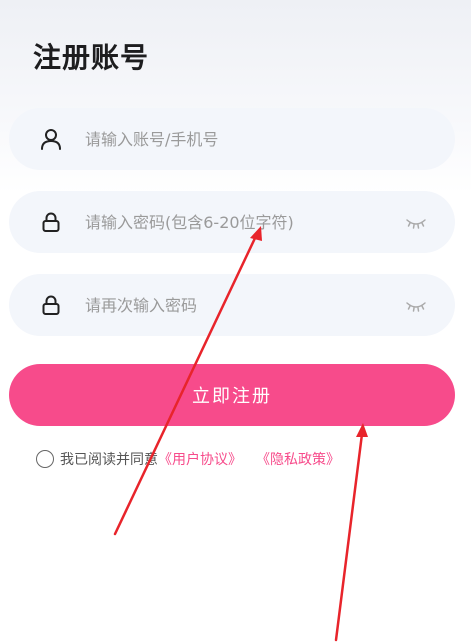  I want to click on agreement-row: 我已阅读并同意 《用户协议》 《隐私政策》, so click(188, 459).